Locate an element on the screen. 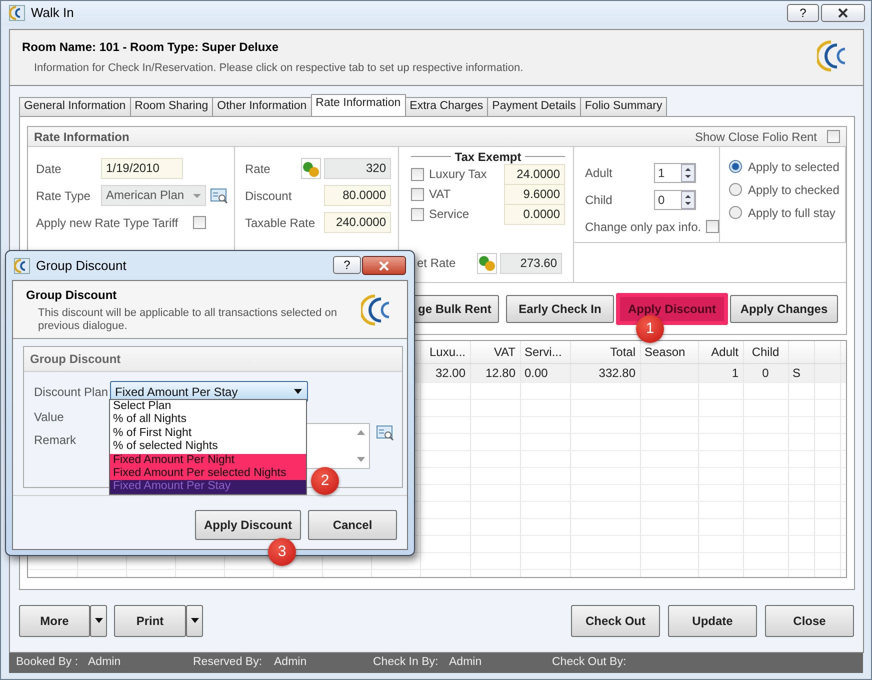 The image size is (872, 680). checkbox-label: Luxury Tax is located at coordinates (458, 175).